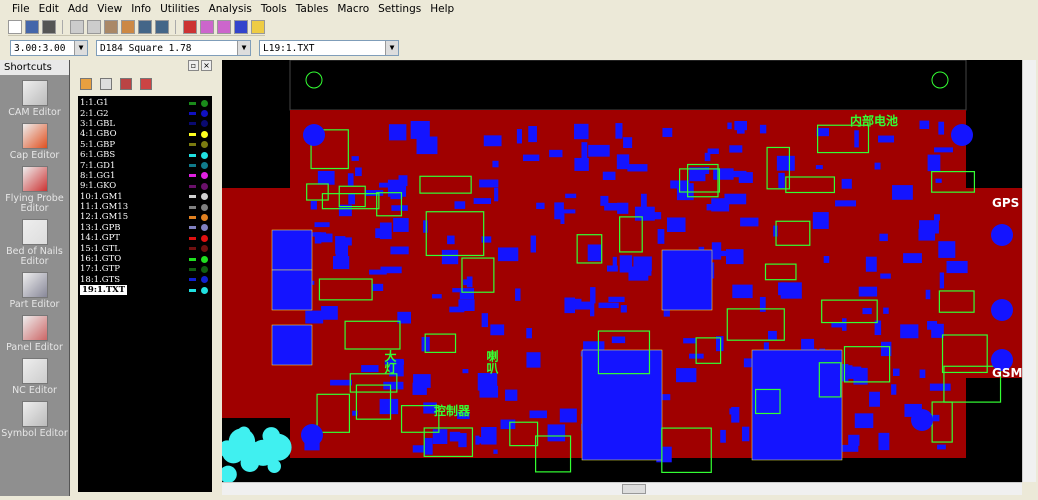  I want to click on zoom-in-icon, so click(145, 26).